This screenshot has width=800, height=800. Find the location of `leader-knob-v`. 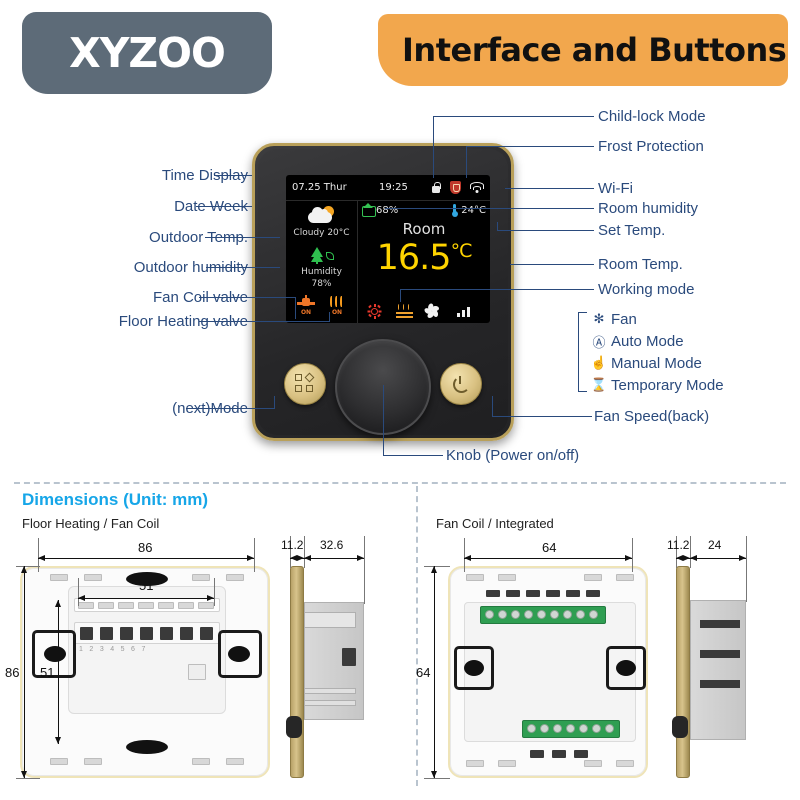

leader-knob-v is located at coordinates (383, 420).